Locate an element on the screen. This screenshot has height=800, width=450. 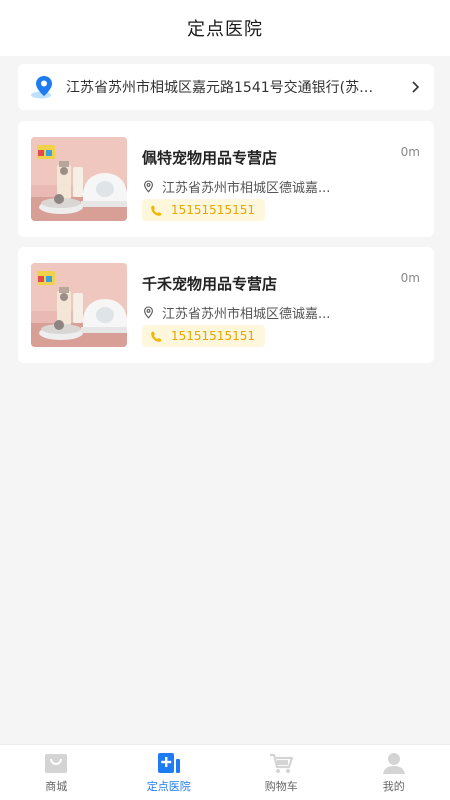
store-card: 千禾宠物用品专营店 0m 江苏省苏州市相城区德诚嘉... 15151515151 is located at coordinates (226, 305).